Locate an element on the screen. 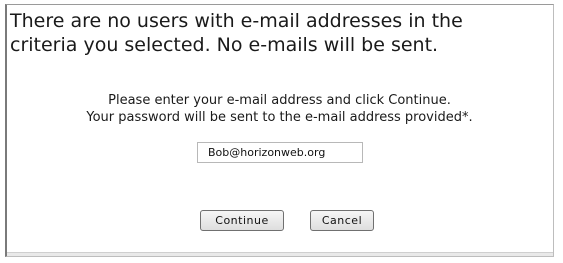 This screenshot has width=563, height=263. continue-button: Continue is located at coordinates (242, 220).